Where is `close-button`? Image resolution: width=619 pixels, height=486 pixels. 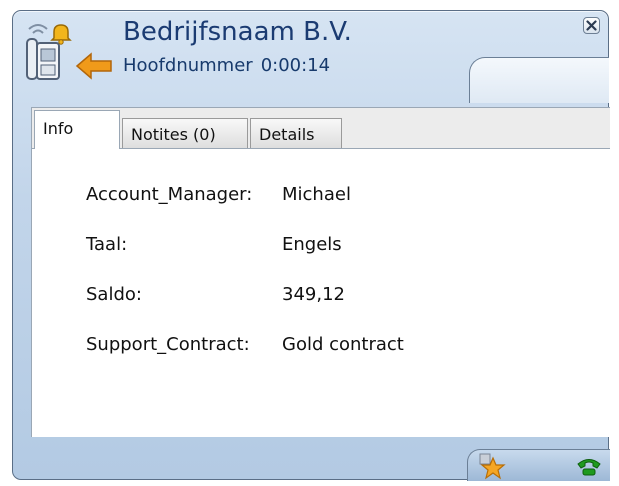 close-button is located at coordinates (591, 25).